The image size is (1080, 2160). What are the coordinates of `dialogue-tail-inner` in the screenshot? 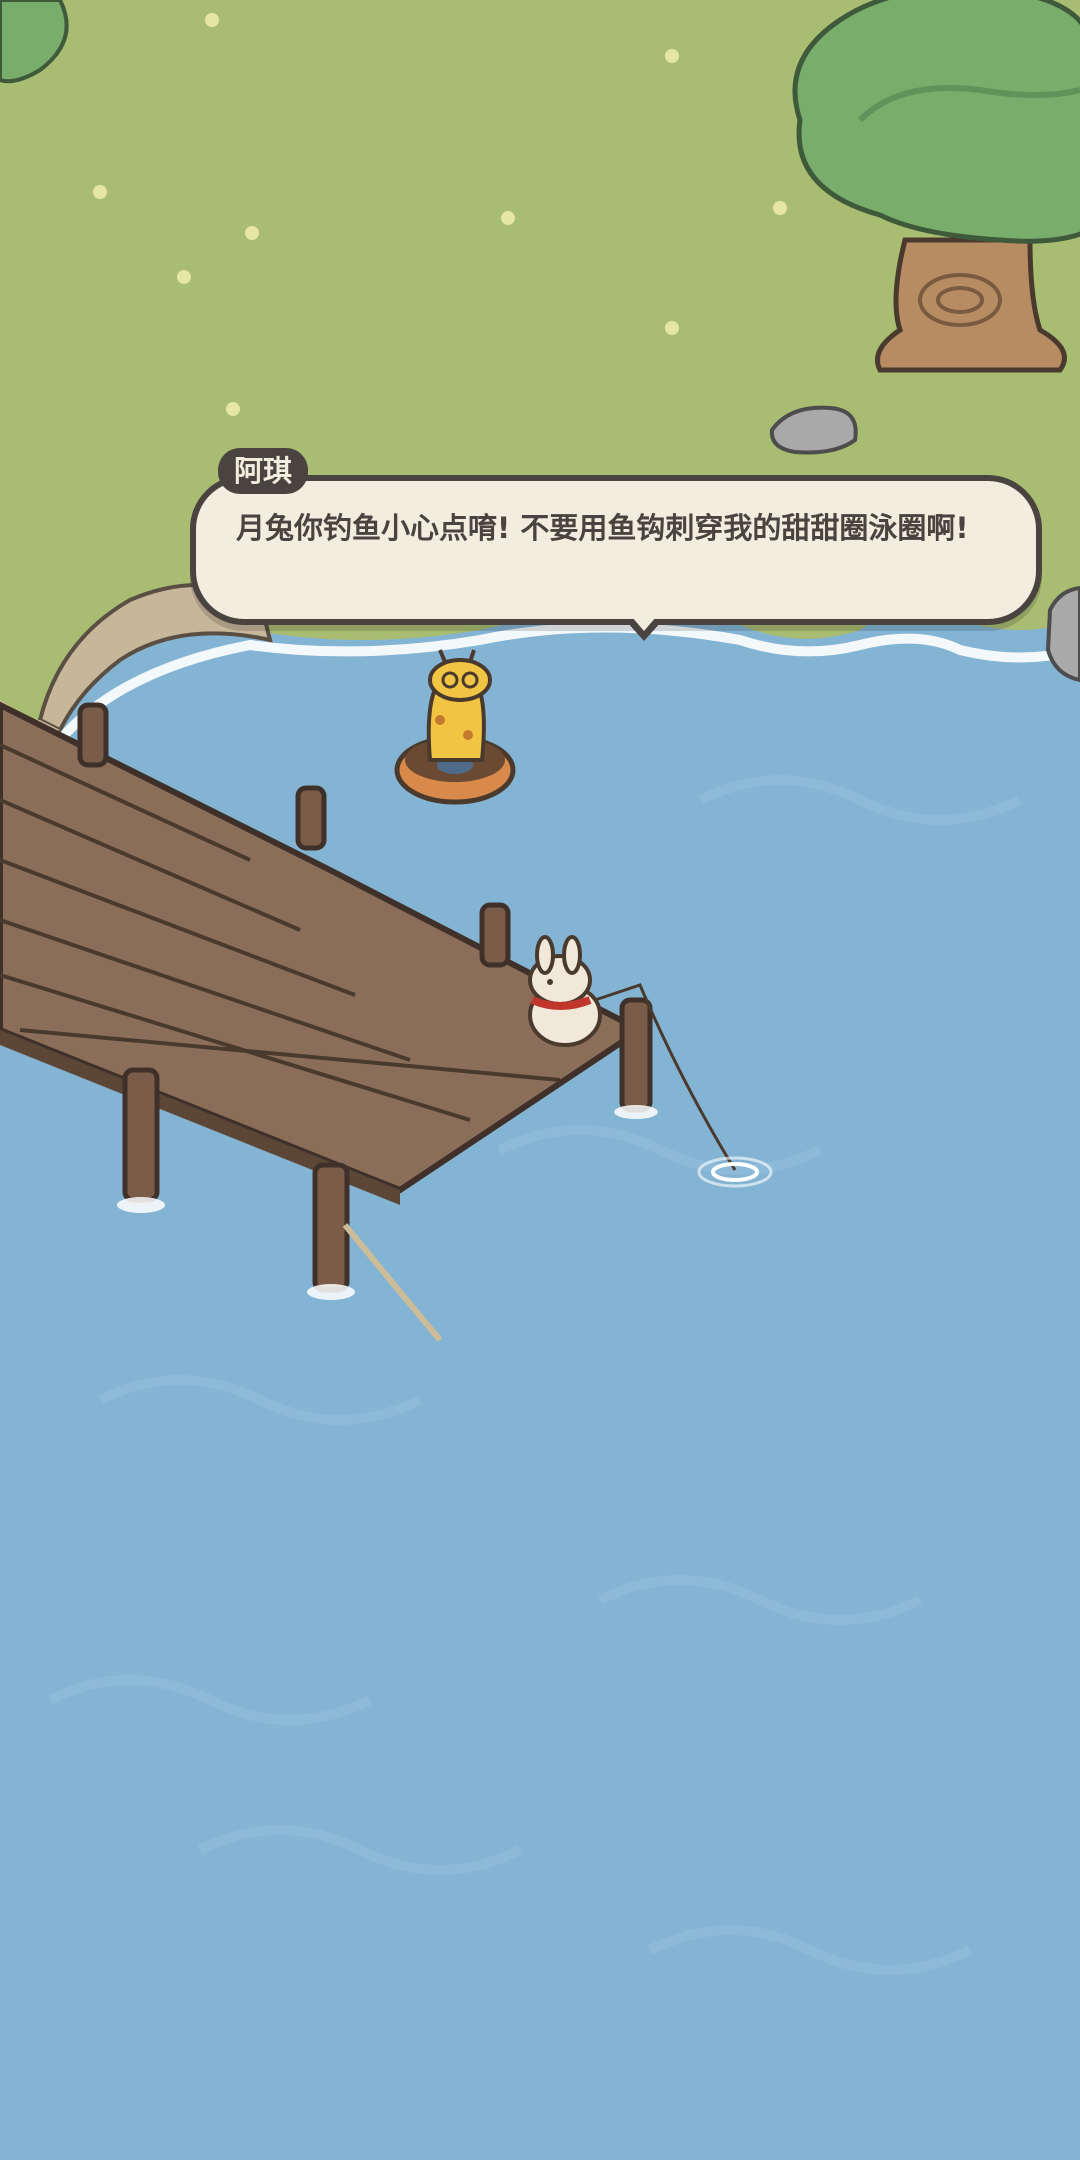 It's located at (644, 624).